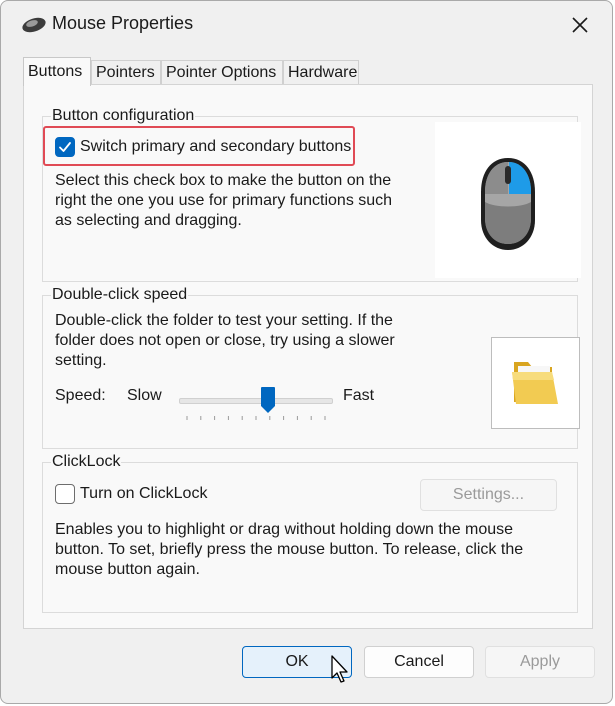 The image size is (615, 706). I want to click on test-folder, so click(535, 383).